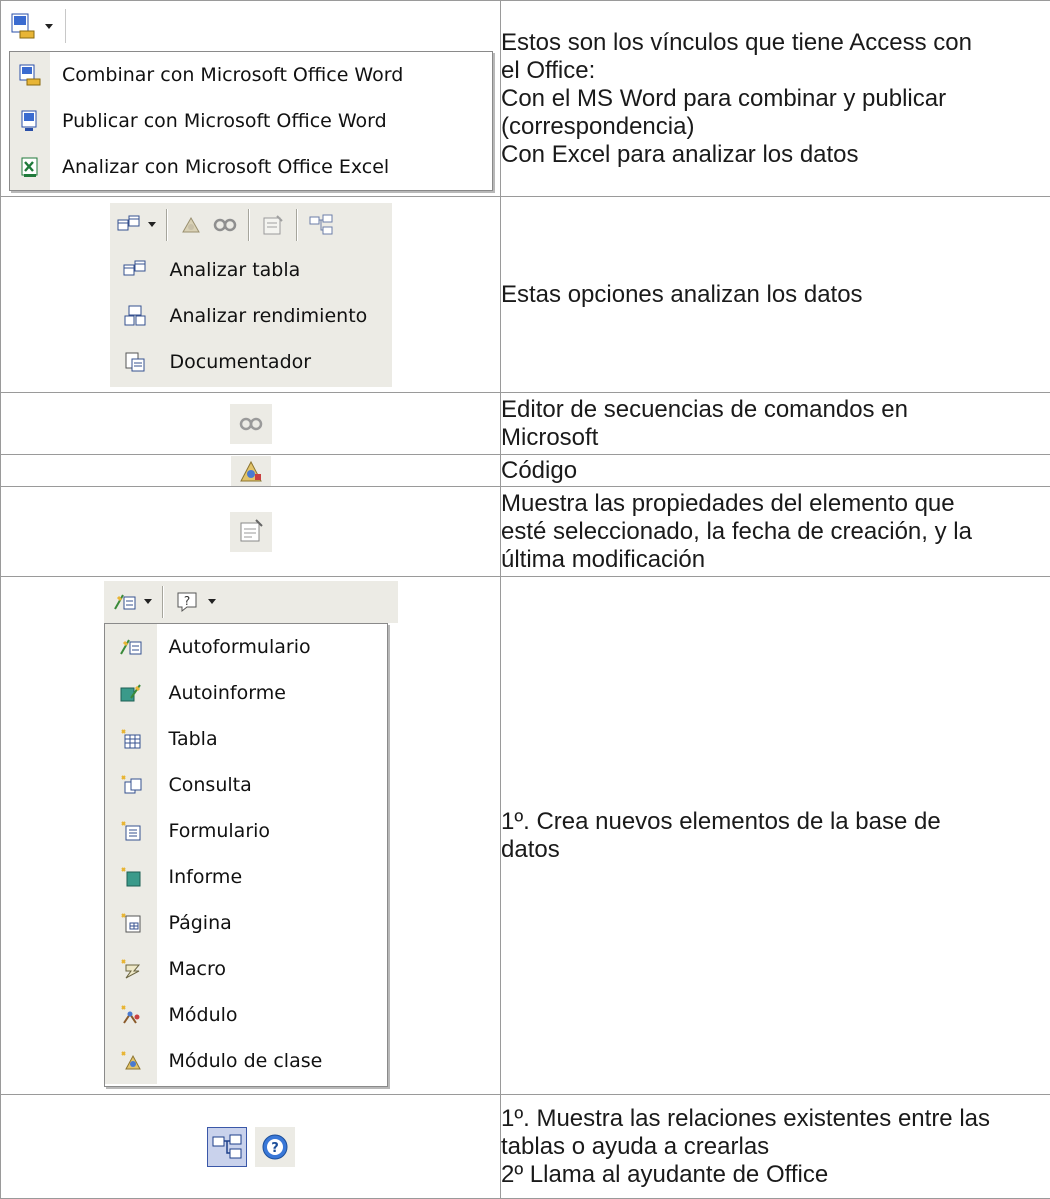  I want to click on menu-item-label: Informe, so click(200, 877).